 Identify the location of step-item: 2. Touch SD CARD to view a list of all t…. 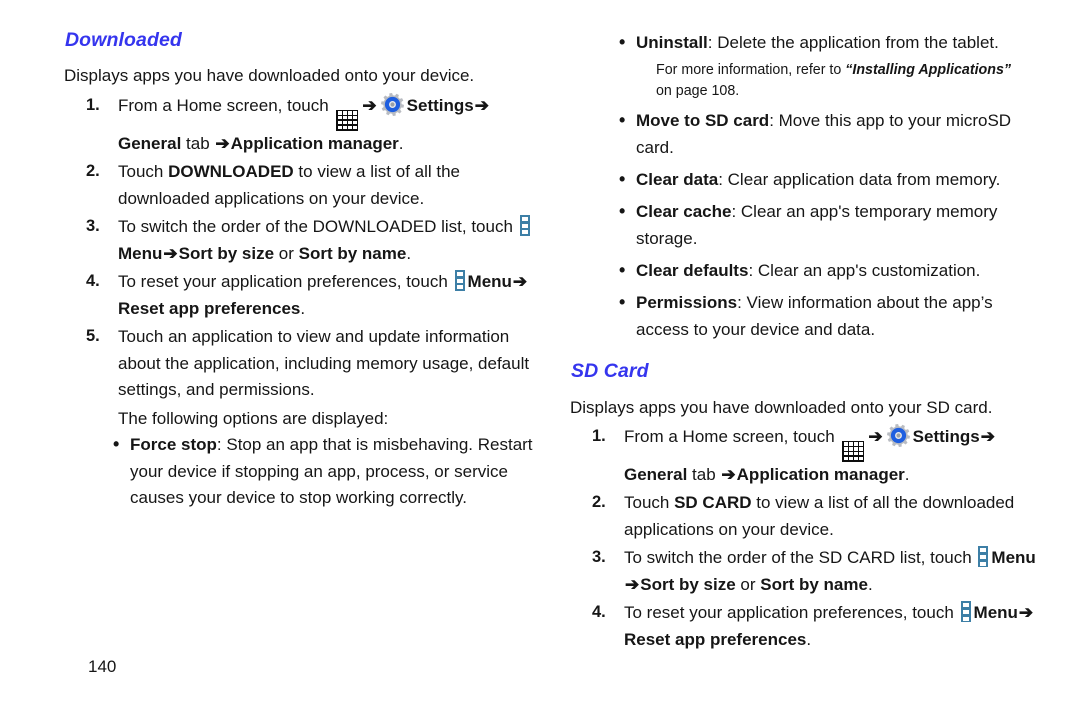
(808, 516).